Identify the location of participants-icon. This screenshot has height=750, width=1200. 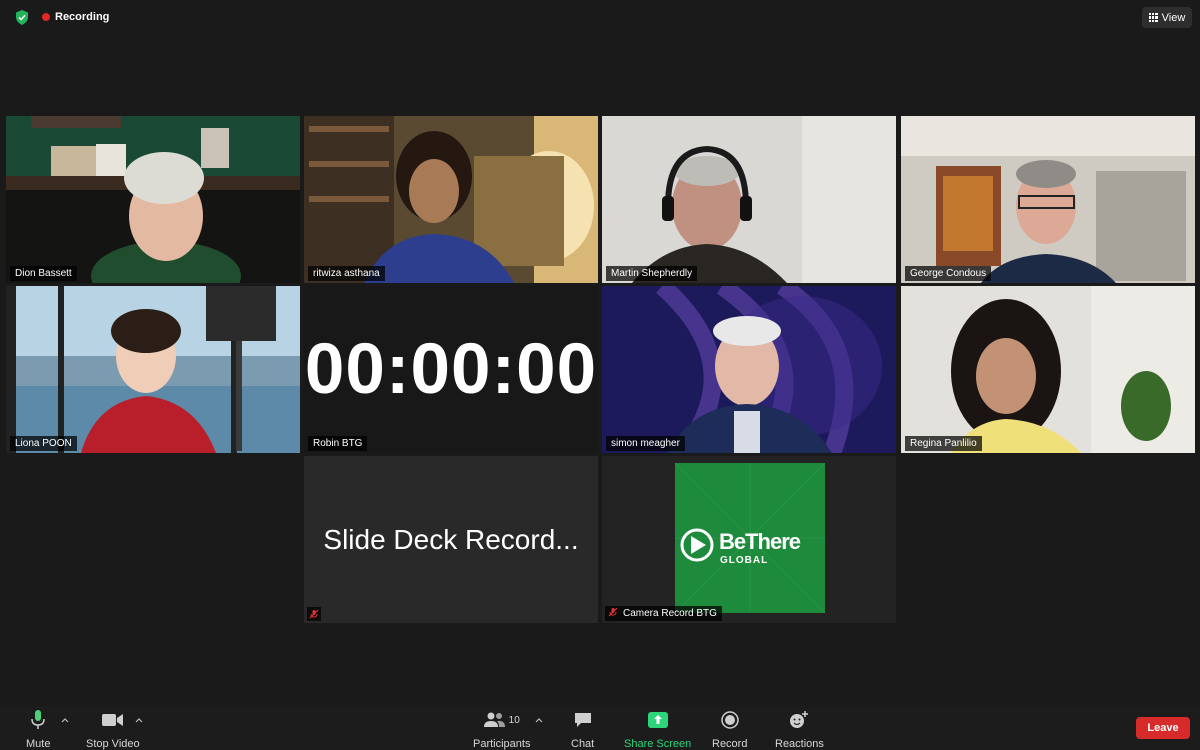
(494, 719).